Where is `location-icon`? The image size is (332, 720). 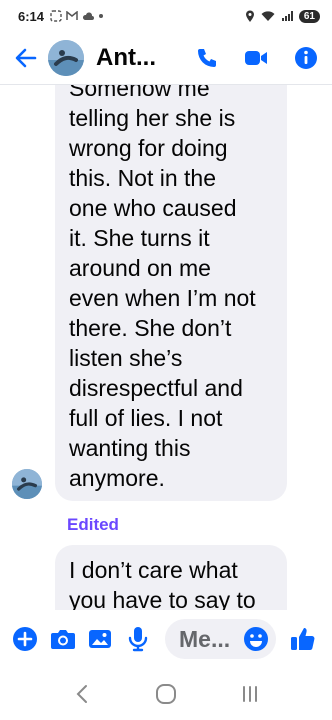 location-icon is located at coordinates (249, 16).